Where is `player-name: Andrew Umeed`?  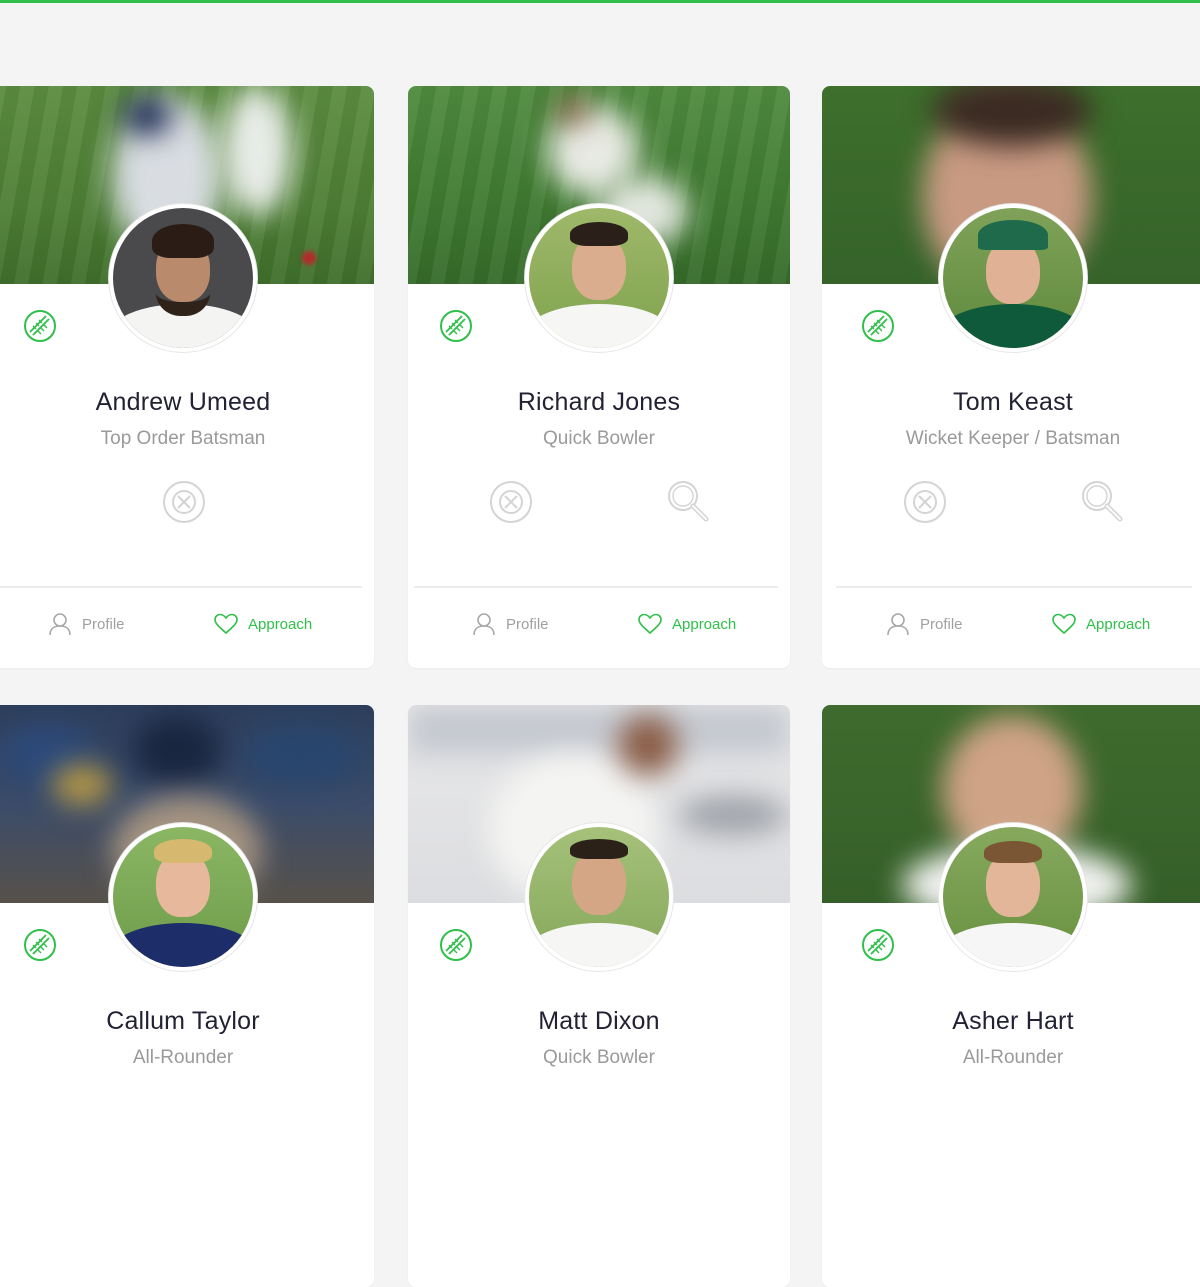
player-name: Andrew Umeed is located at coordinates (183, 402).